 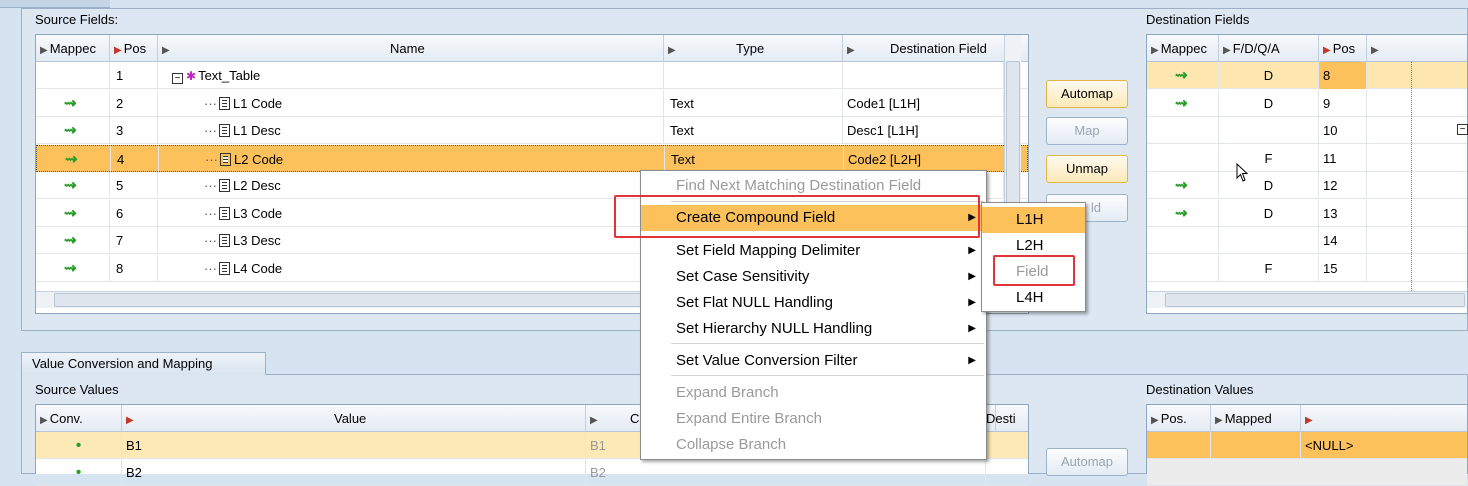 What do you see at coordinates (532, 75) in the screenshot?
I see `source-field-row: 1− ✱ Text_Table` at bounding box center [532, 75].